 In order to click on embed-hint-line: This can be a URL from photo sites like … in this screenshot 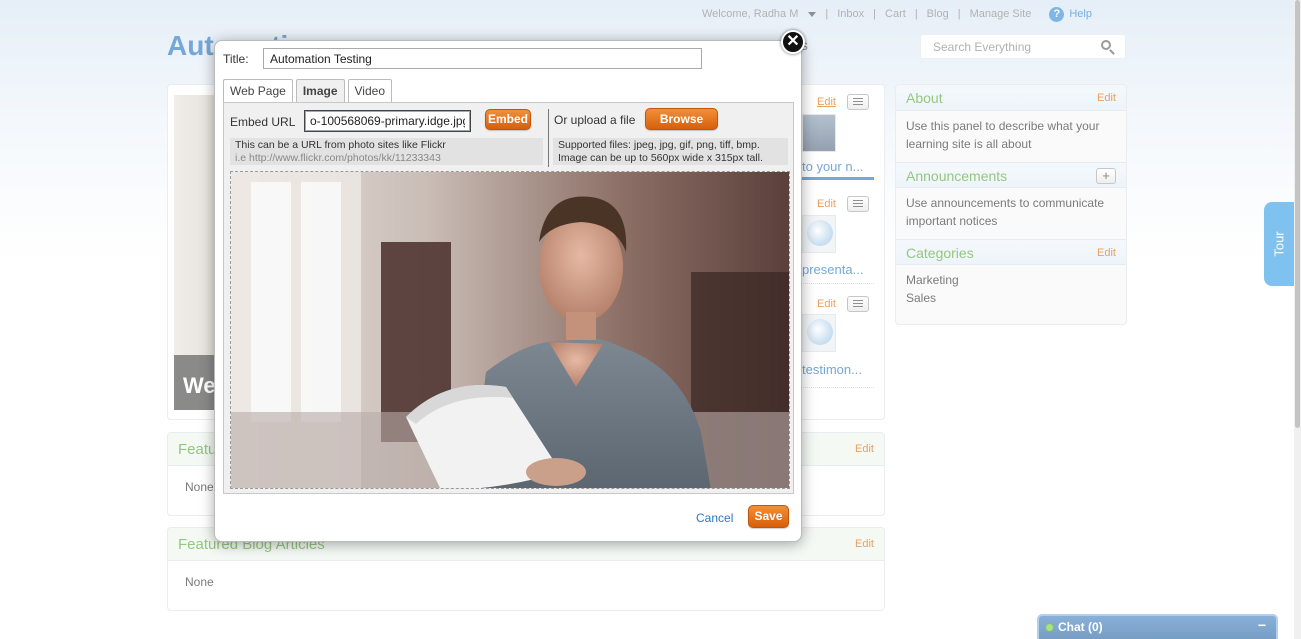, I will do `click(340, 145)`.